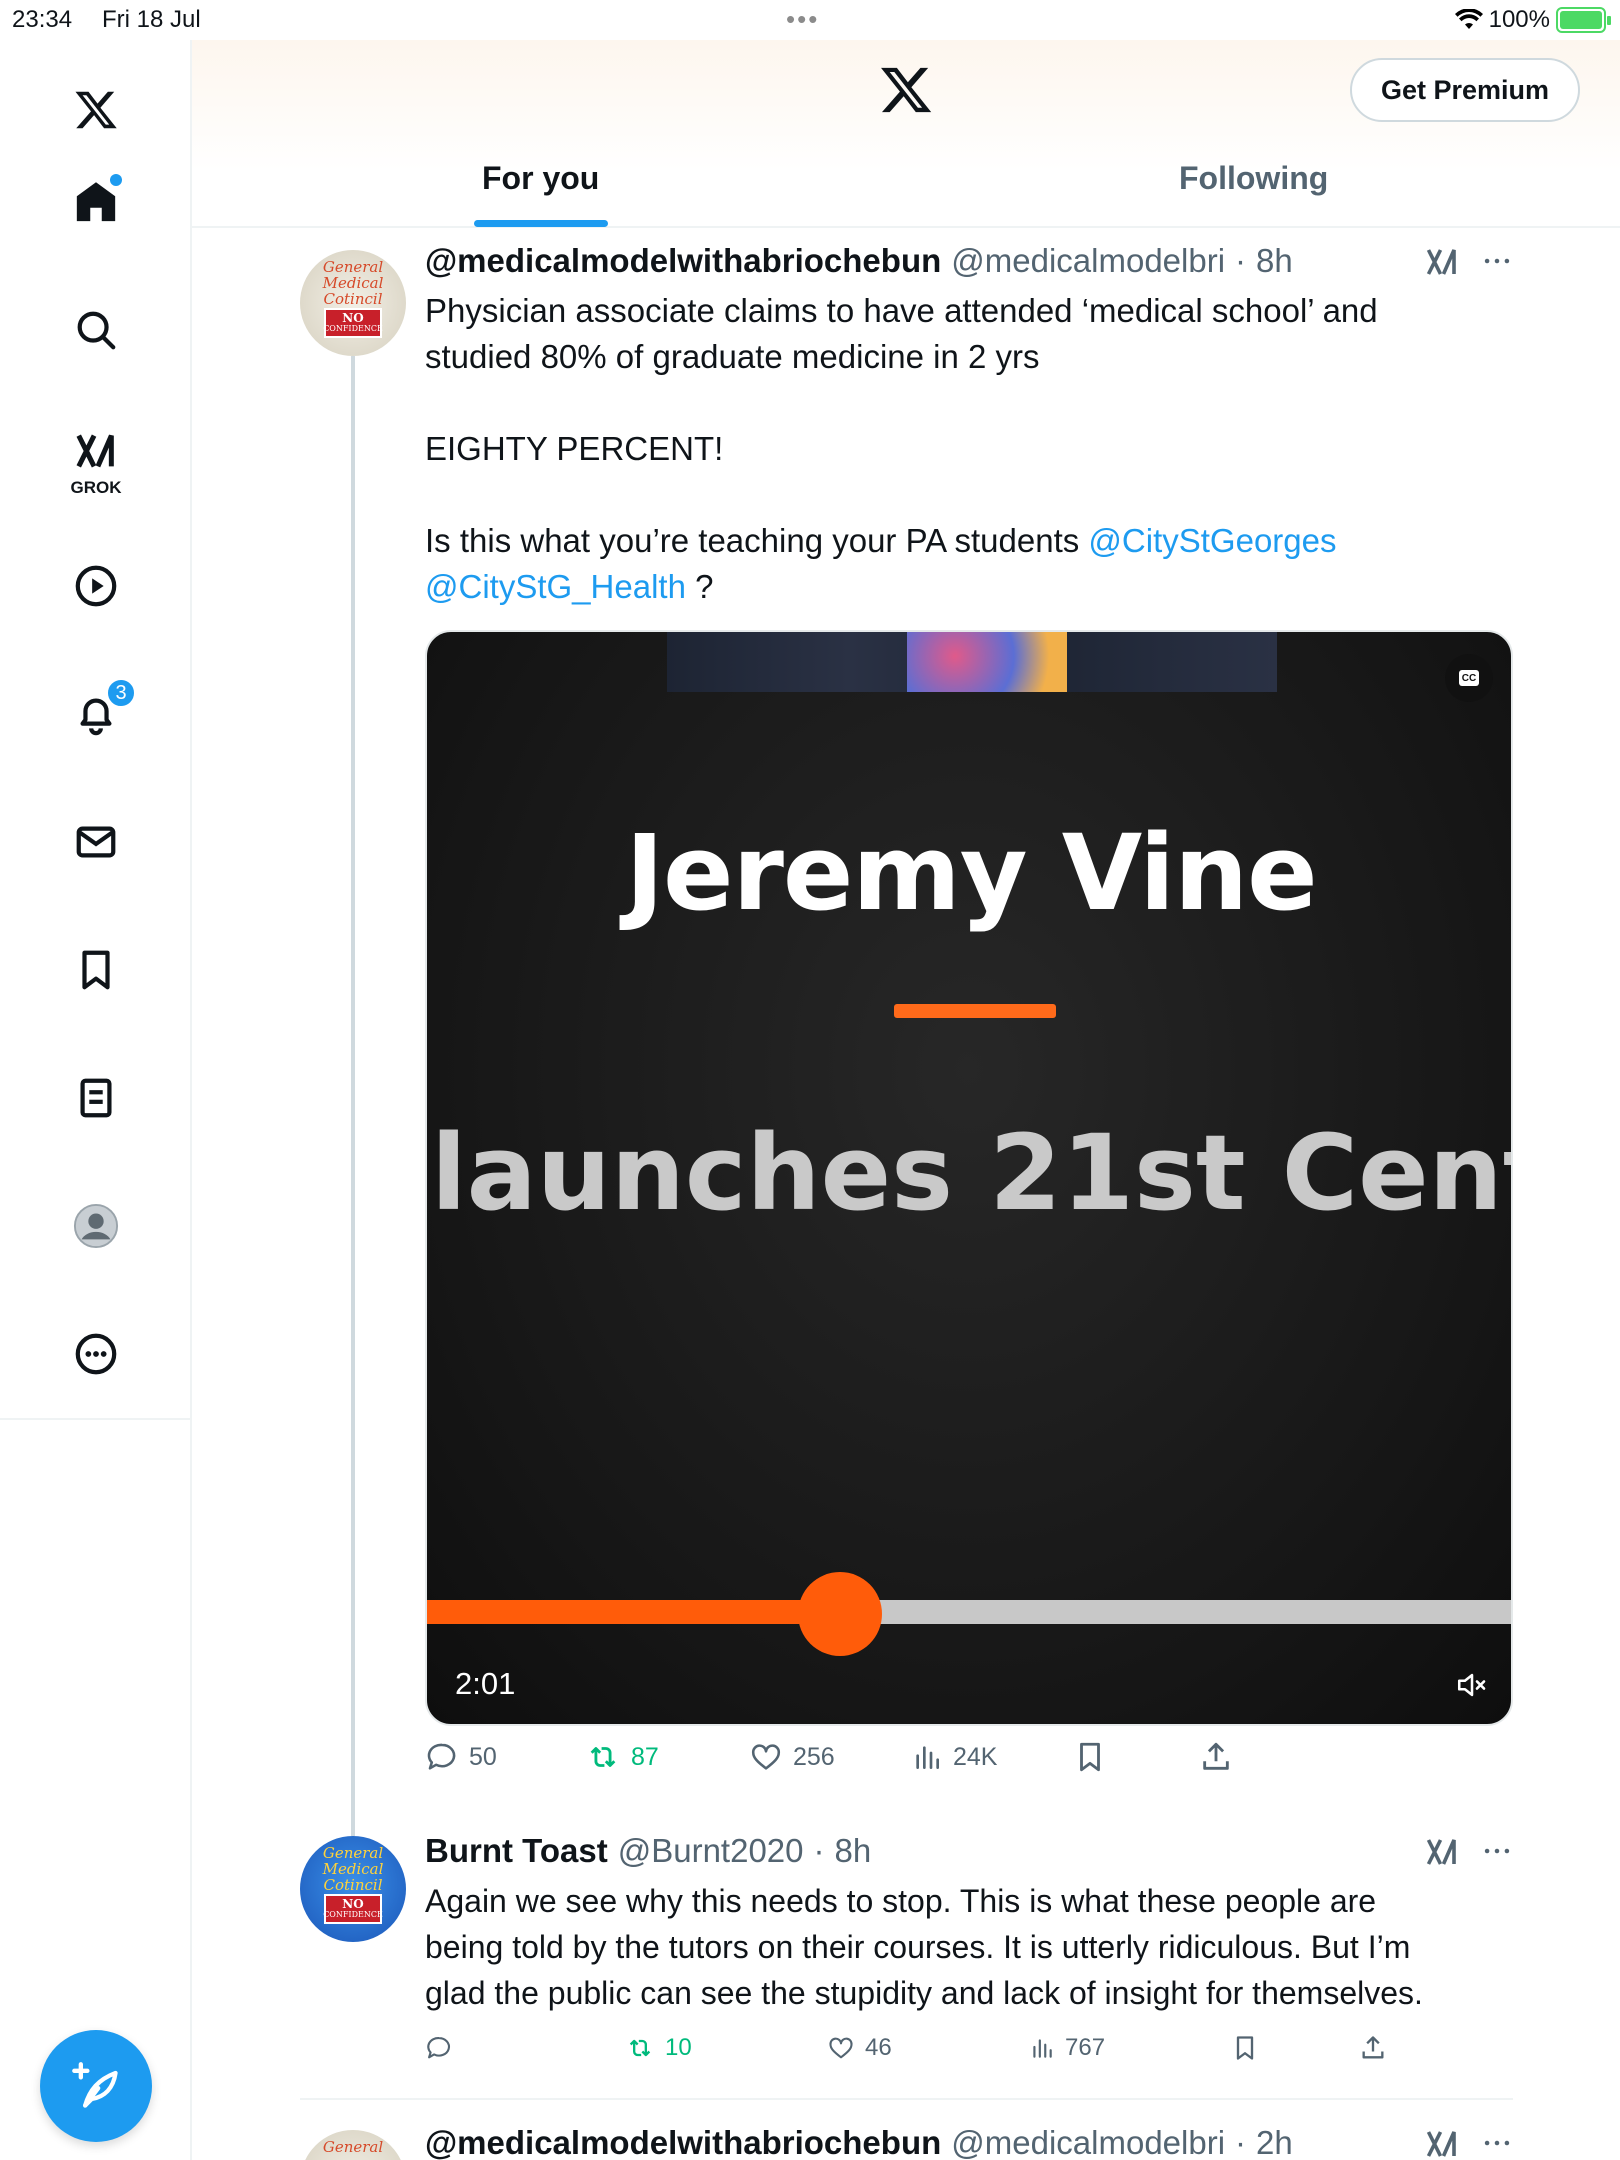 The width and height of the screenshot is (1620, 2160). Describe the element at coordinates (1253, 178) in the screenshot. I see `tab-following: Following` at that location.